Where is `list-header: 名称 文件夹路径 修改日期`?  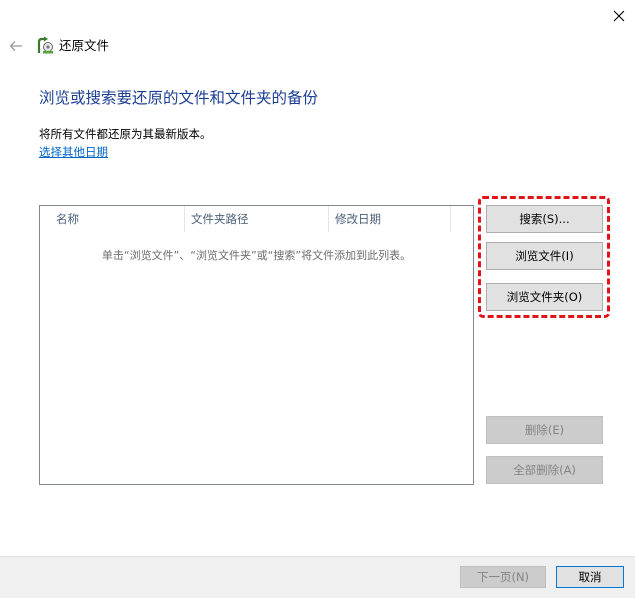 list-header: 名称 文件夹路径 修改日期 is located at coordinates (256, 219).